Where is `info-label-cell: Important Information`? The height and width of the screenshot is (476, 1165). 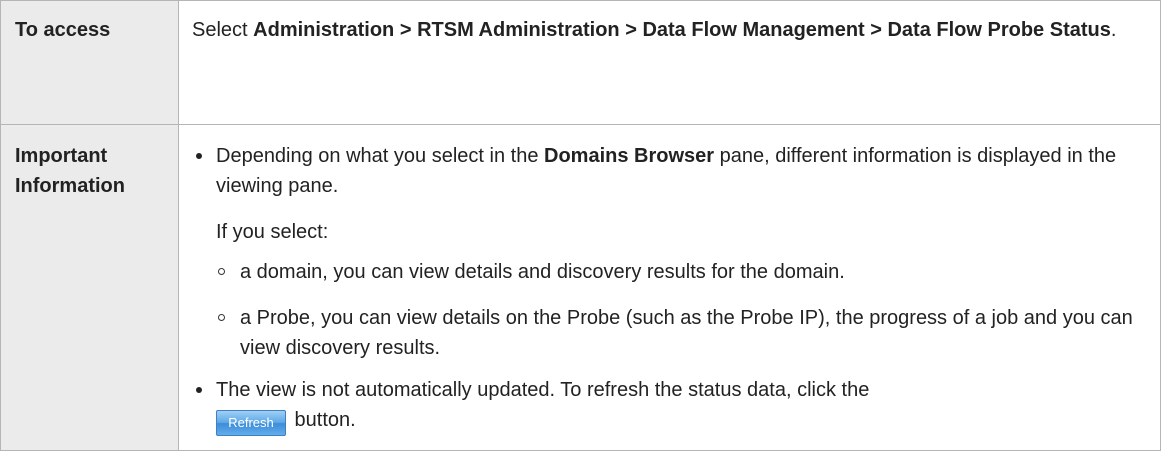 info-label-cell: Important Information is located at coordinates (89, 287).